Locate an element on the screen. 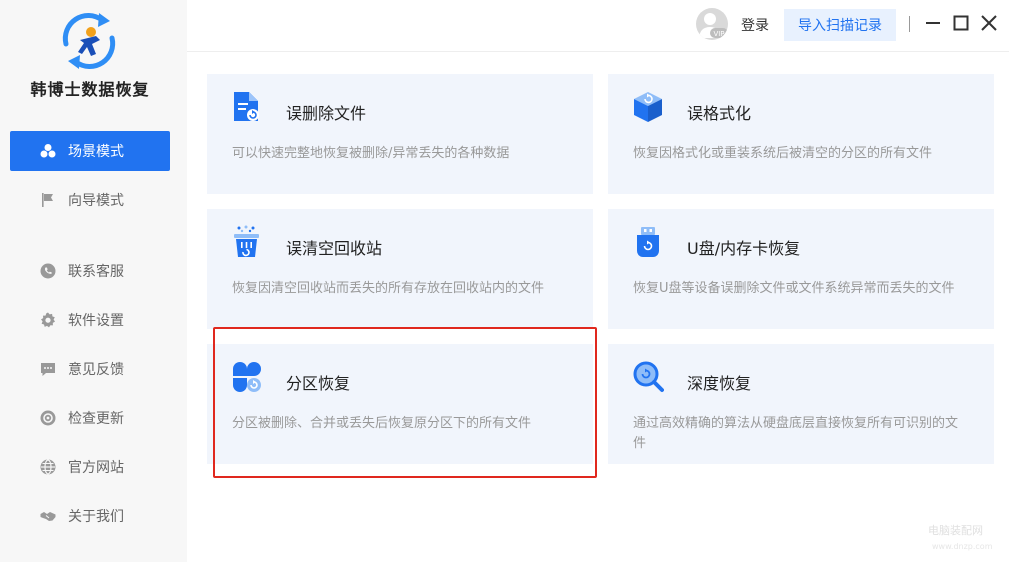  nav-about-us: 关于我们 is located at coordinates (90, 516).